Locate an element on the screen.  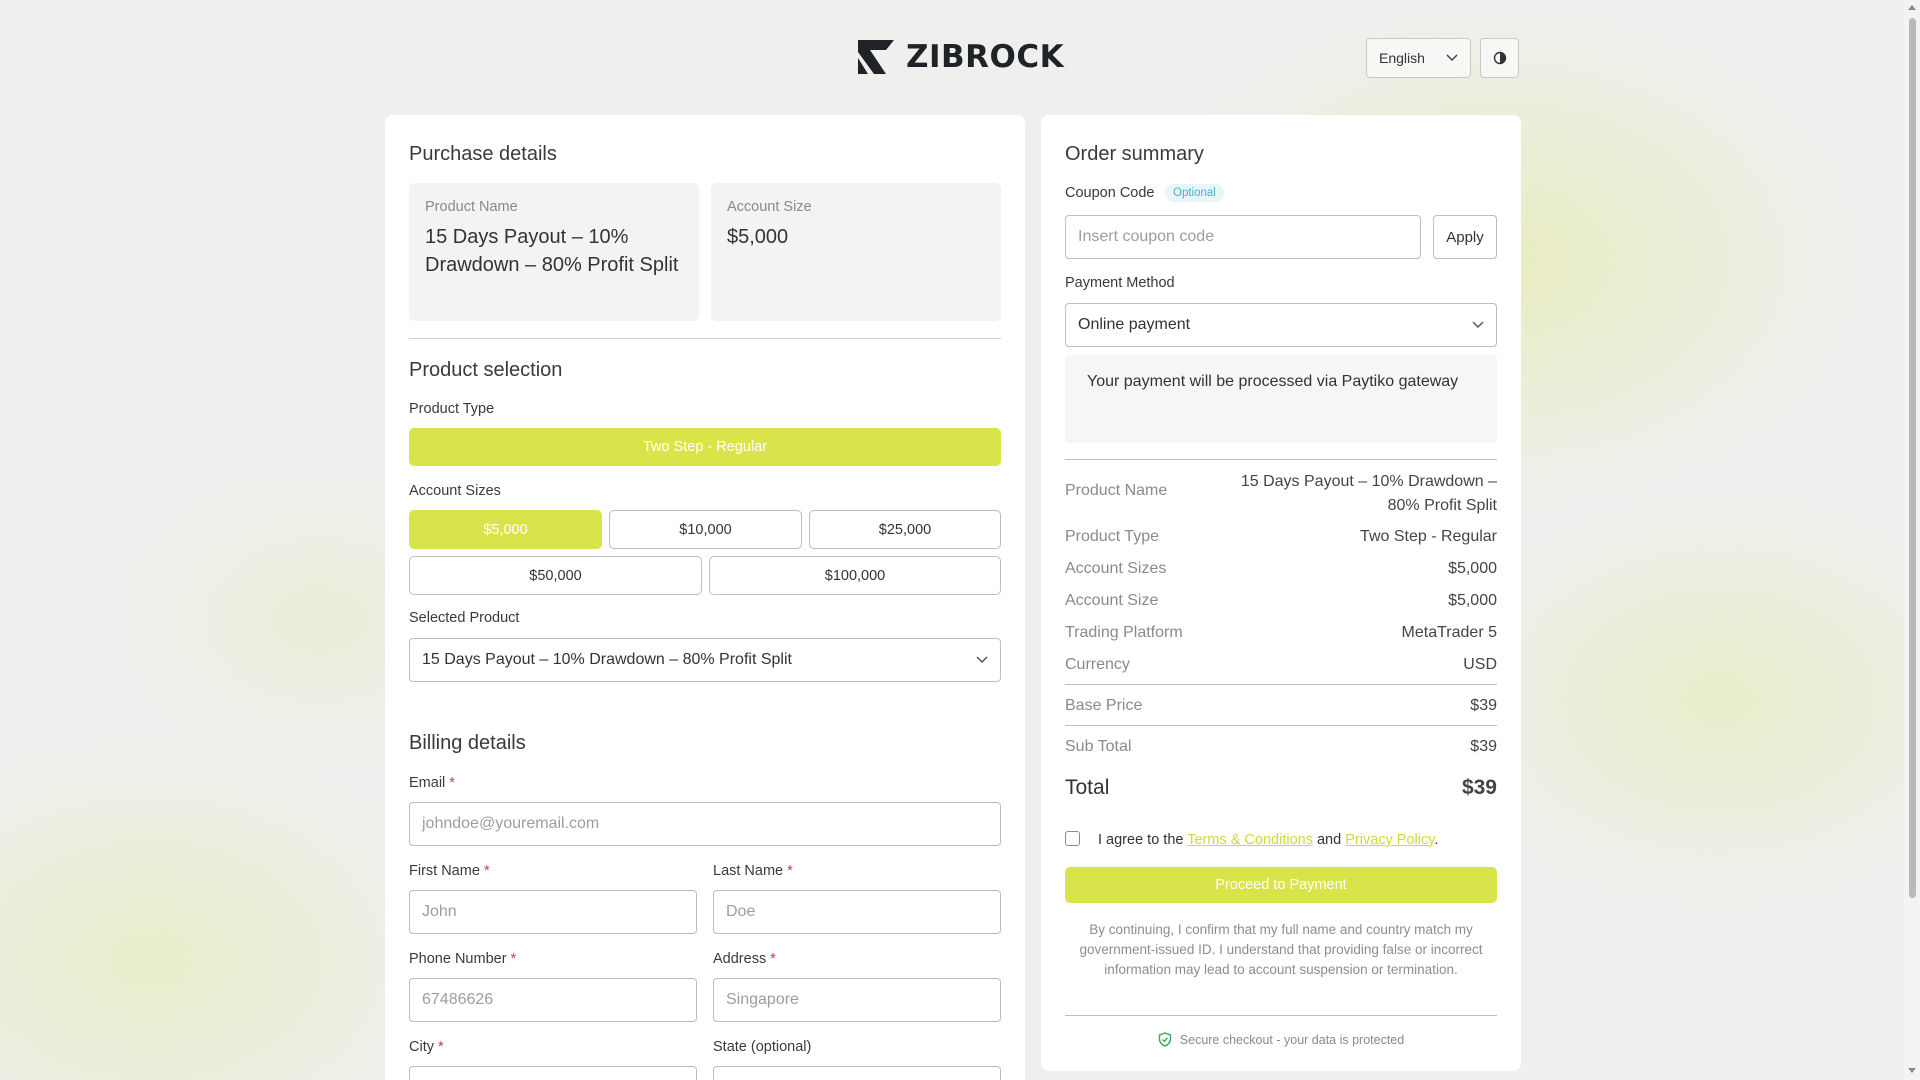
summary-row-trading-platform: Trading Platform MetaTrader 5 is located at coordinates (1281, 632).